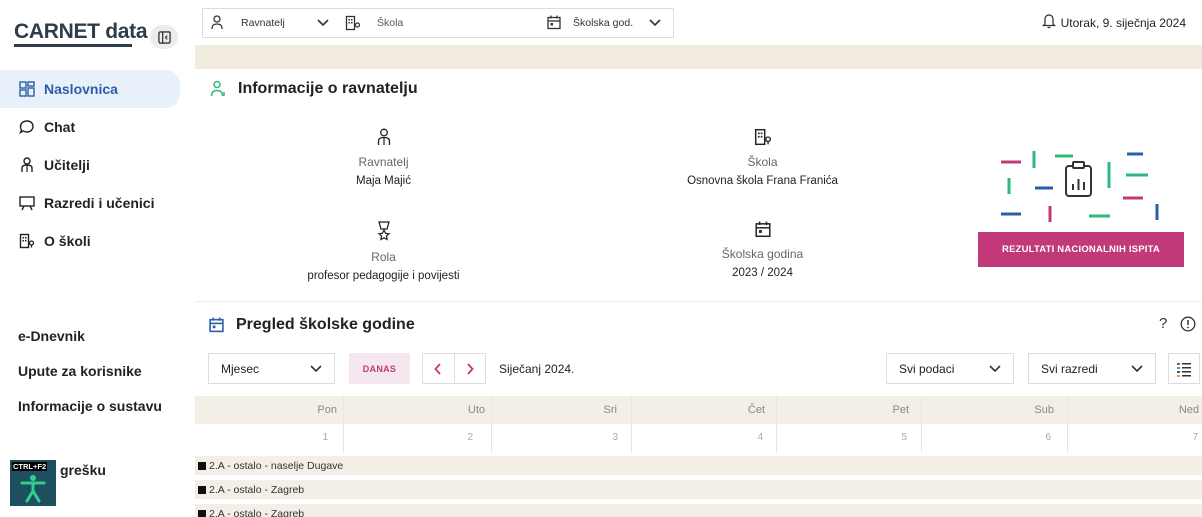 This screenshot has height=517, width=1202. What do you see at coordinates (96, 370) in the screenshot?
I see `link-upute: Upute za korisnike` at bounding box center [96, 370].